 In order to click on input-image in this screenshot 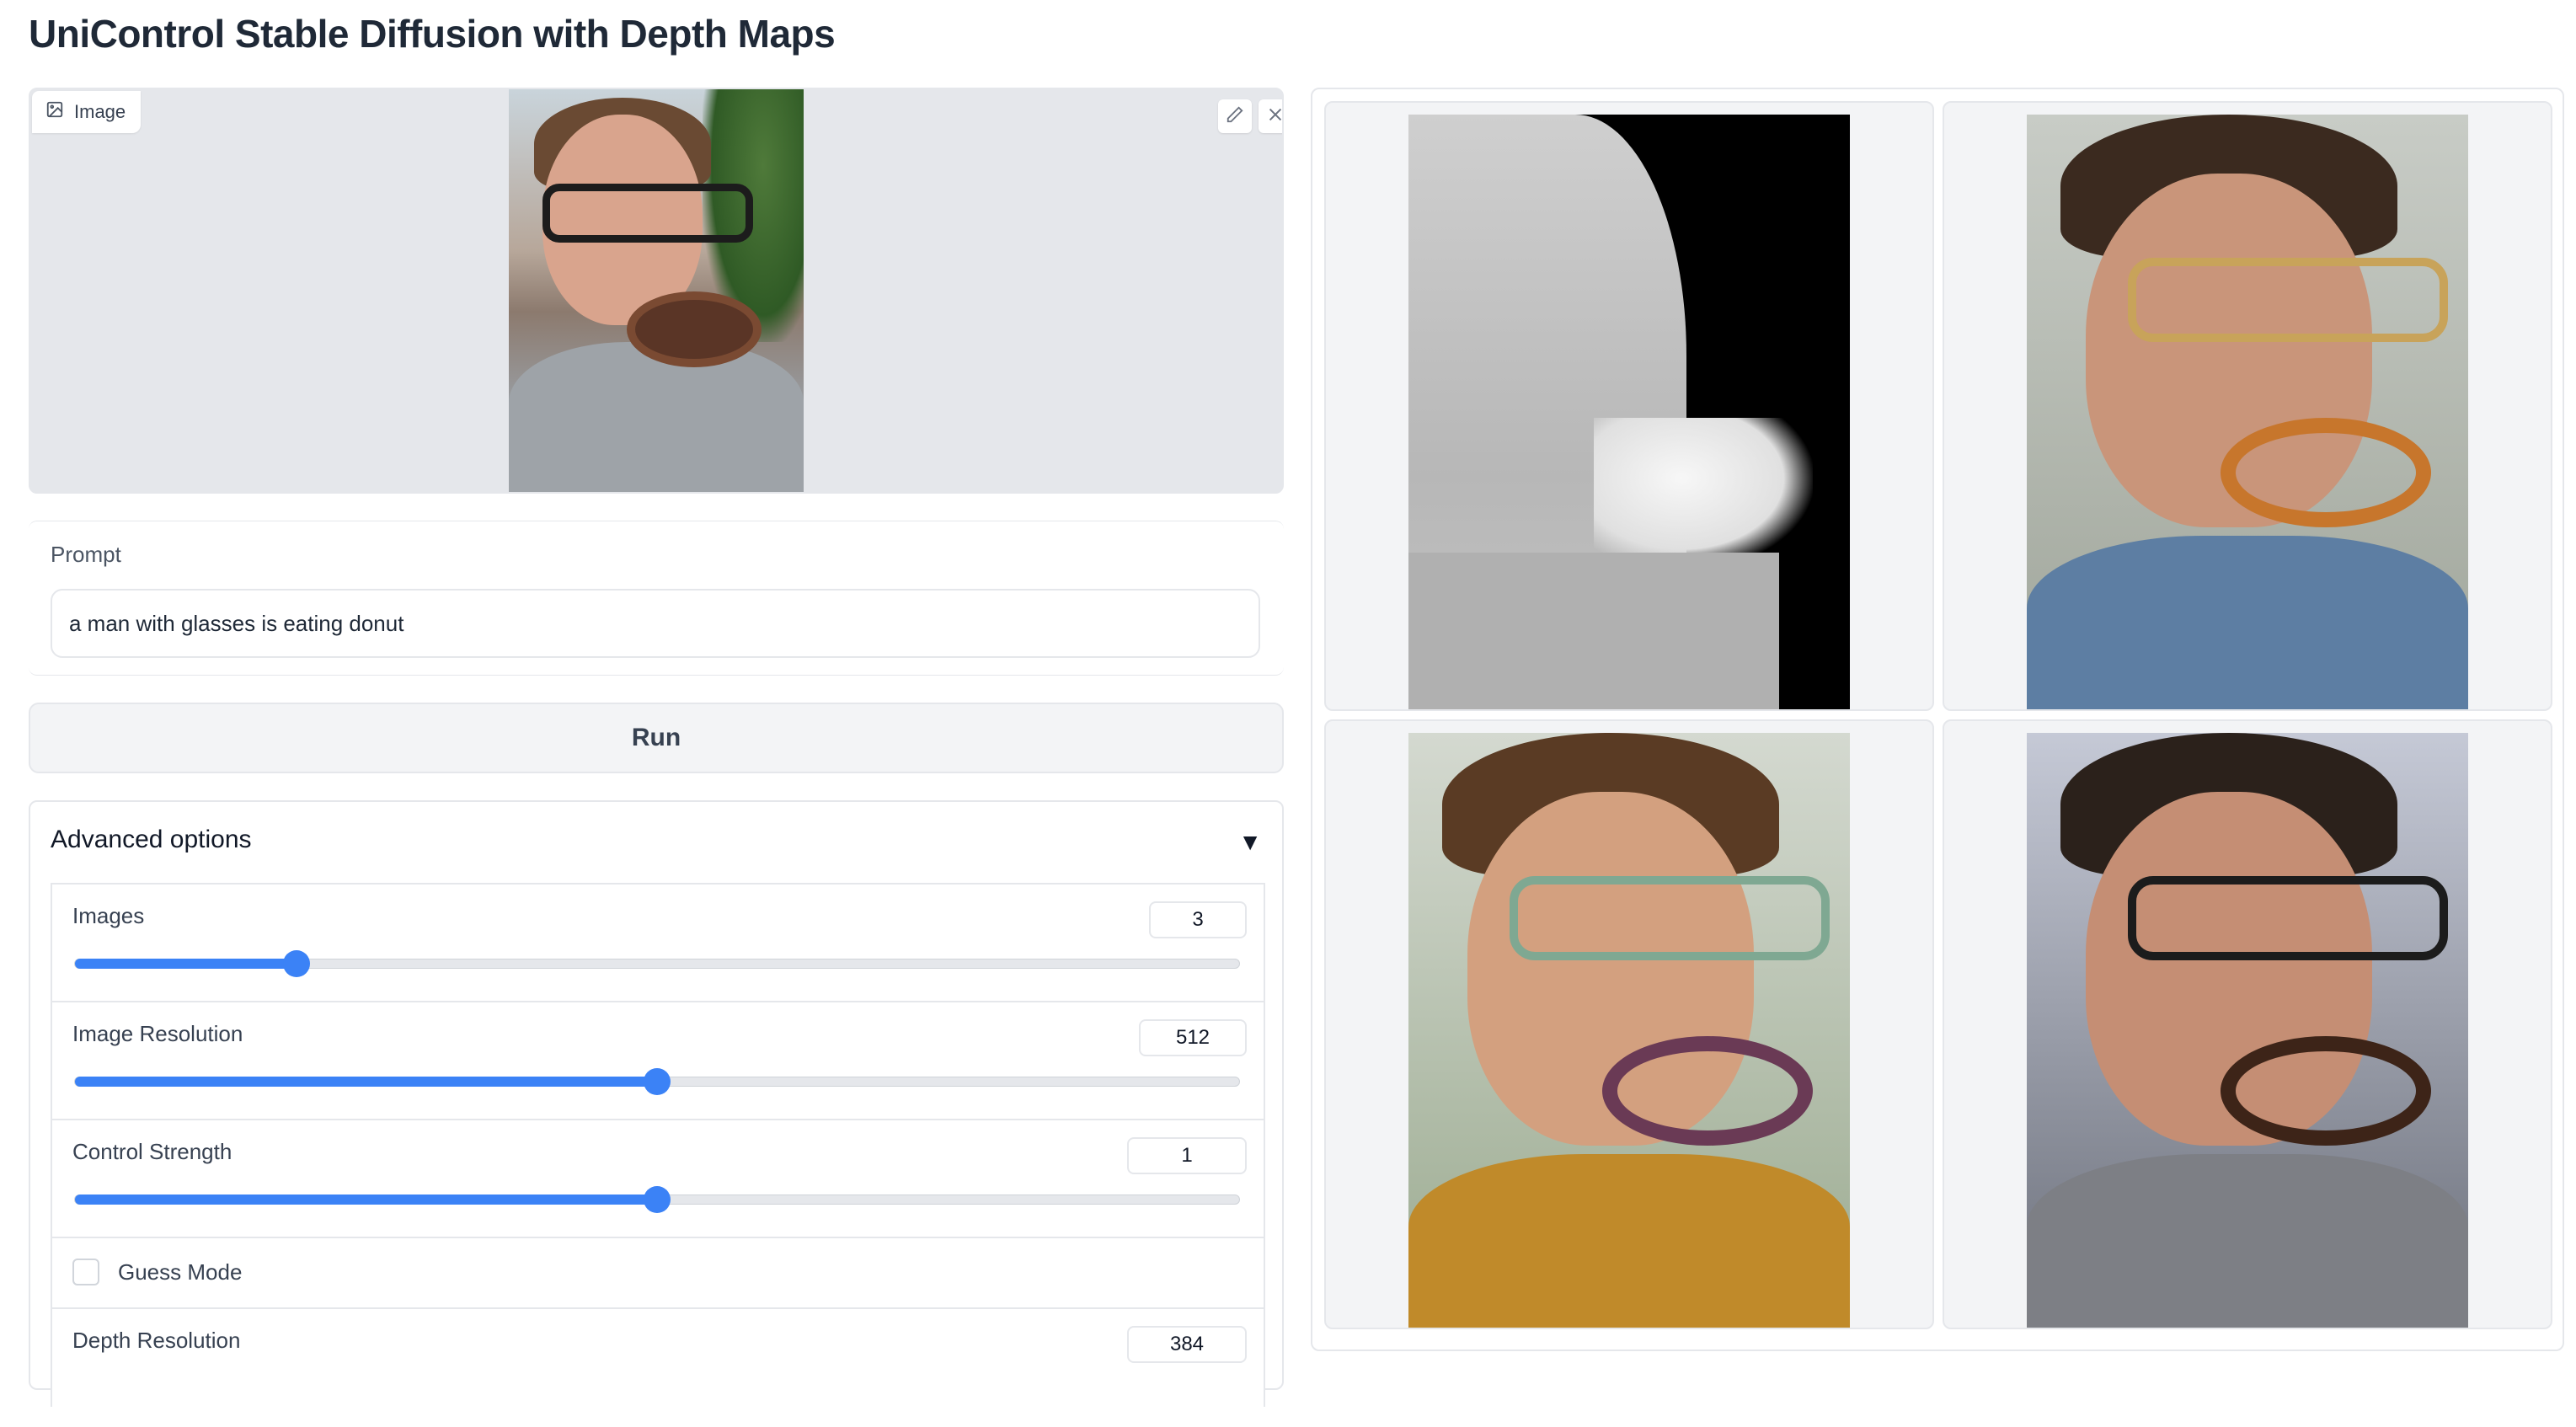, I will do `click(656, 291)`.